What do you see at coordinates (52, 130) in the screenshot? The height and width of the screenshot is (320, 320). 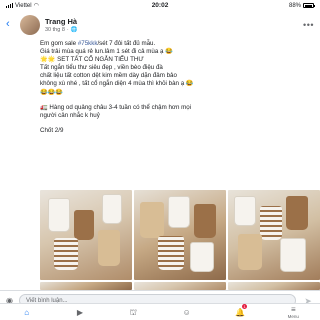 I see `post-line: Chốt 2/9` at bounding box center [52, 130].